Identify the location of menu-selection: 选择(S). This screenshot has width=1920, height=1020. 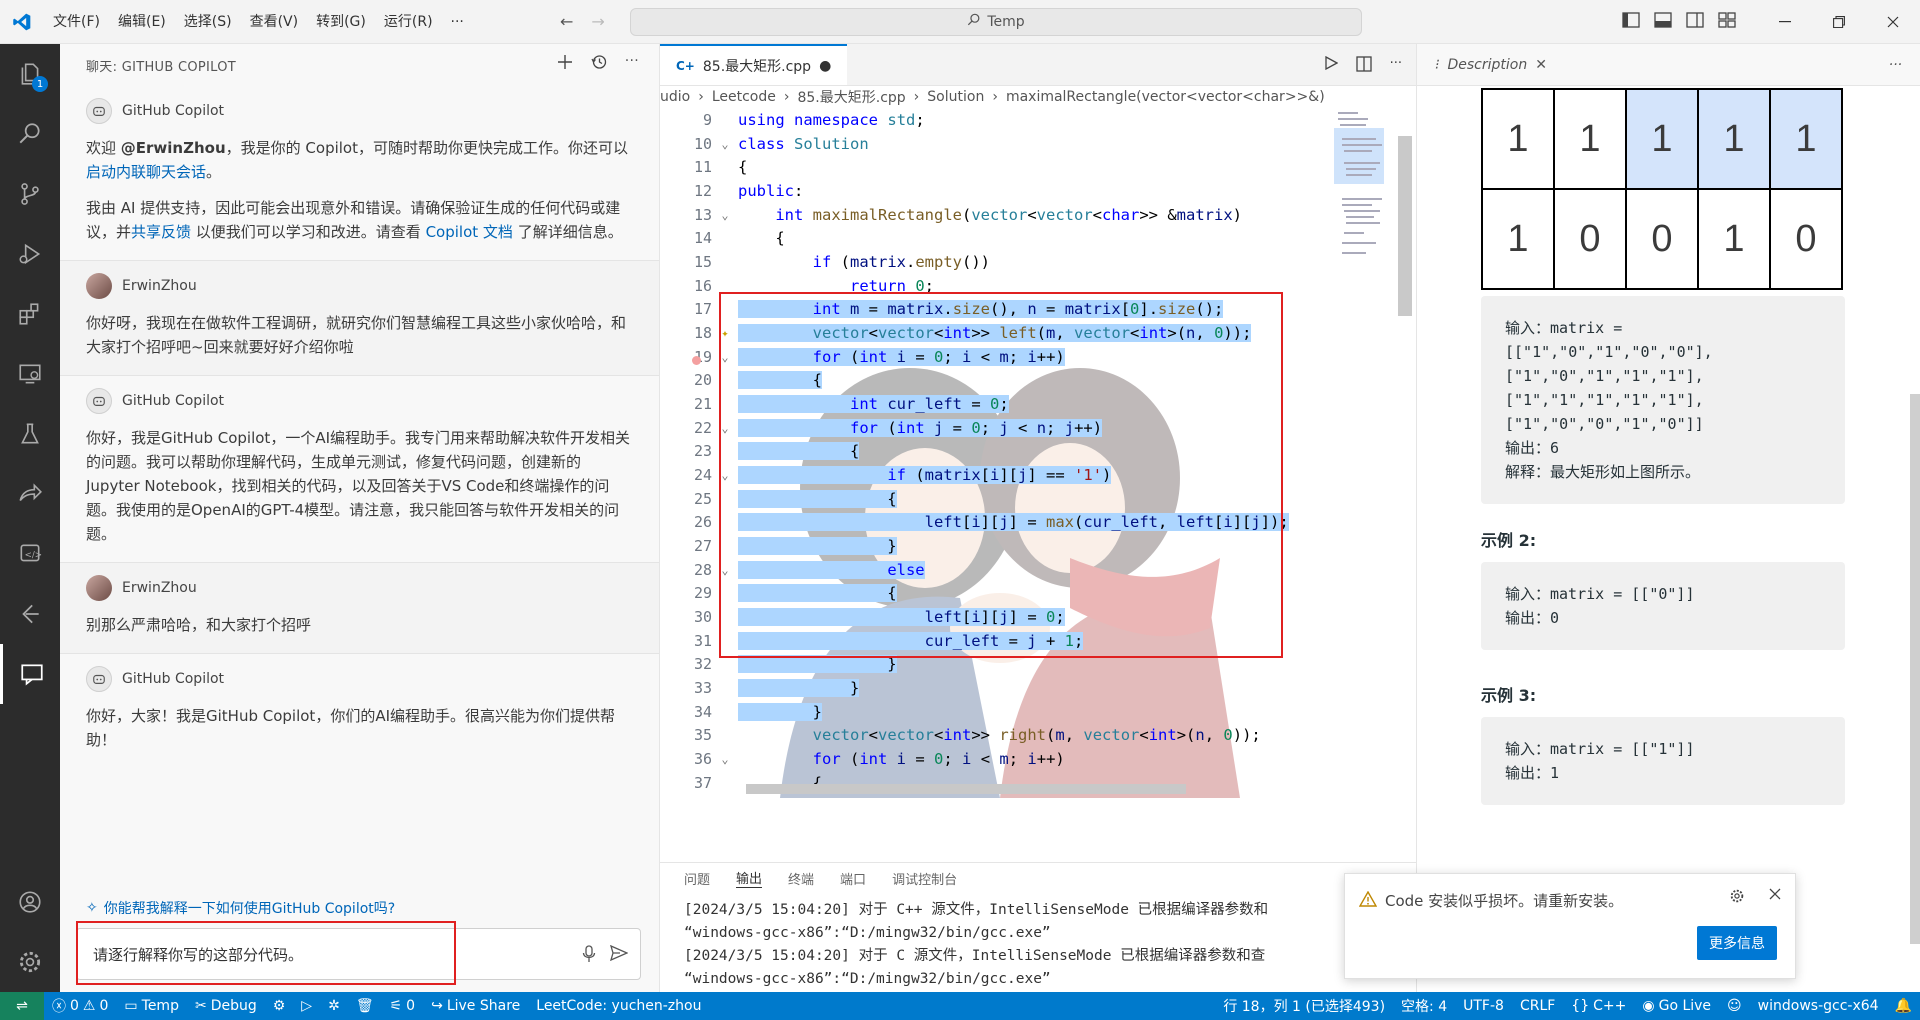
(208, 22).